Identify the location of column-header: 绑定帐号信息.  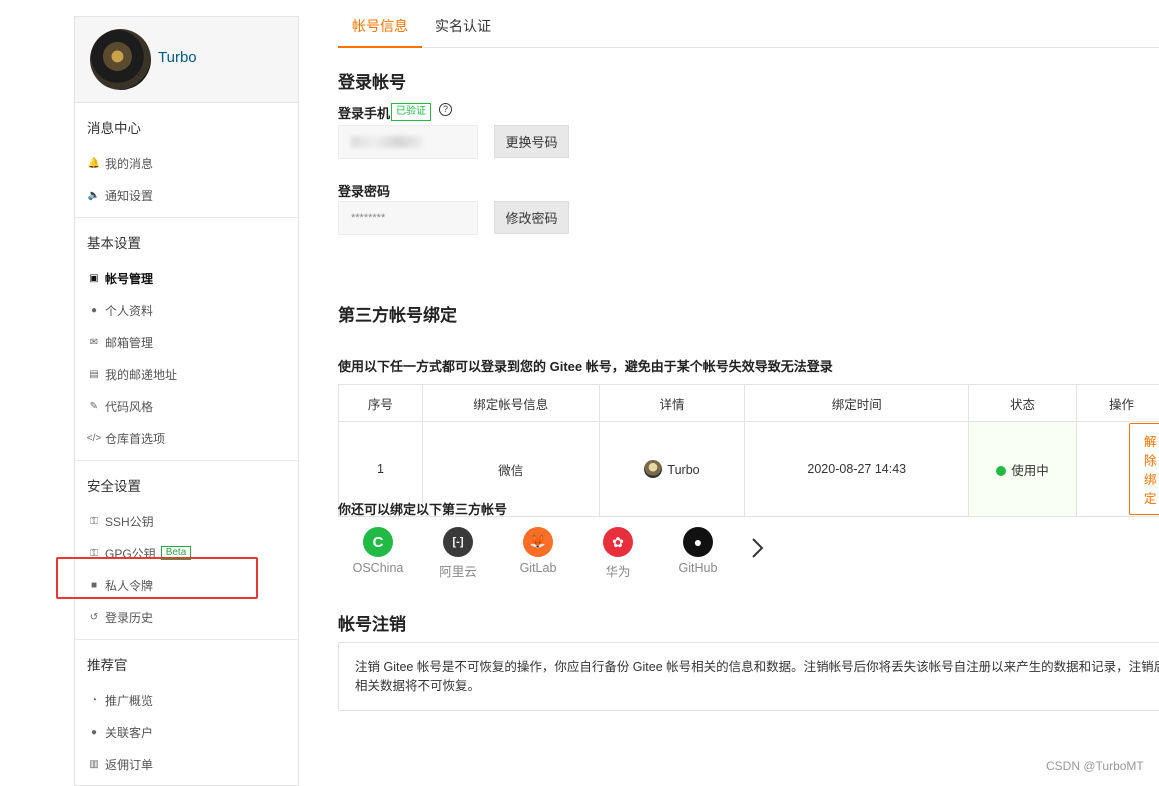
(510, 403).